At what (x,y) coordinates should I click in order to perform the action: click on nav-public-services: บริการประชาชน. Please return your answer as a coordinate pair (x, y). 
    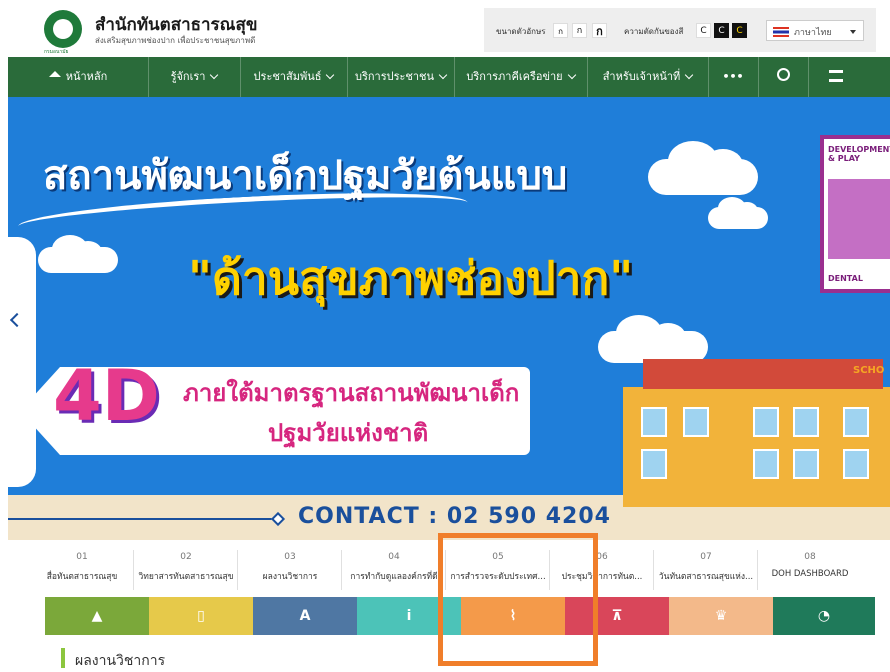
    Looking at the image, I should click on (401, 77).